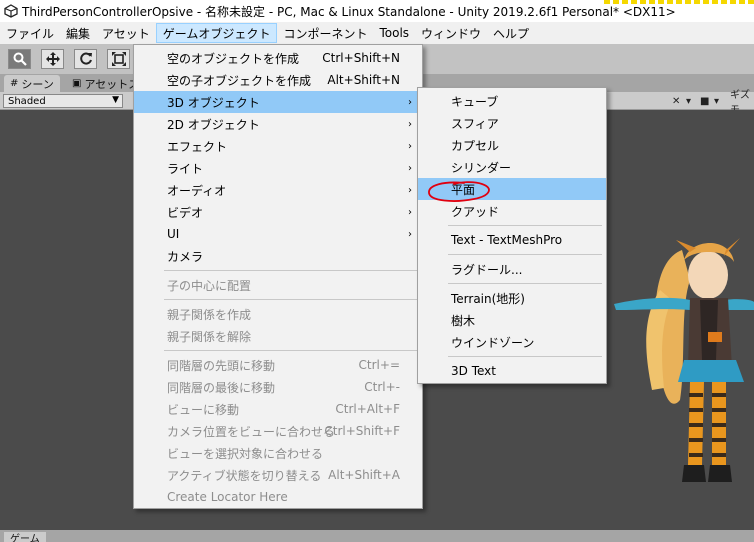 This screenshot has width=754, height=542. I want to click on menu-item-text-meshpro: Text - TextMeshPro, so click(512, 240).